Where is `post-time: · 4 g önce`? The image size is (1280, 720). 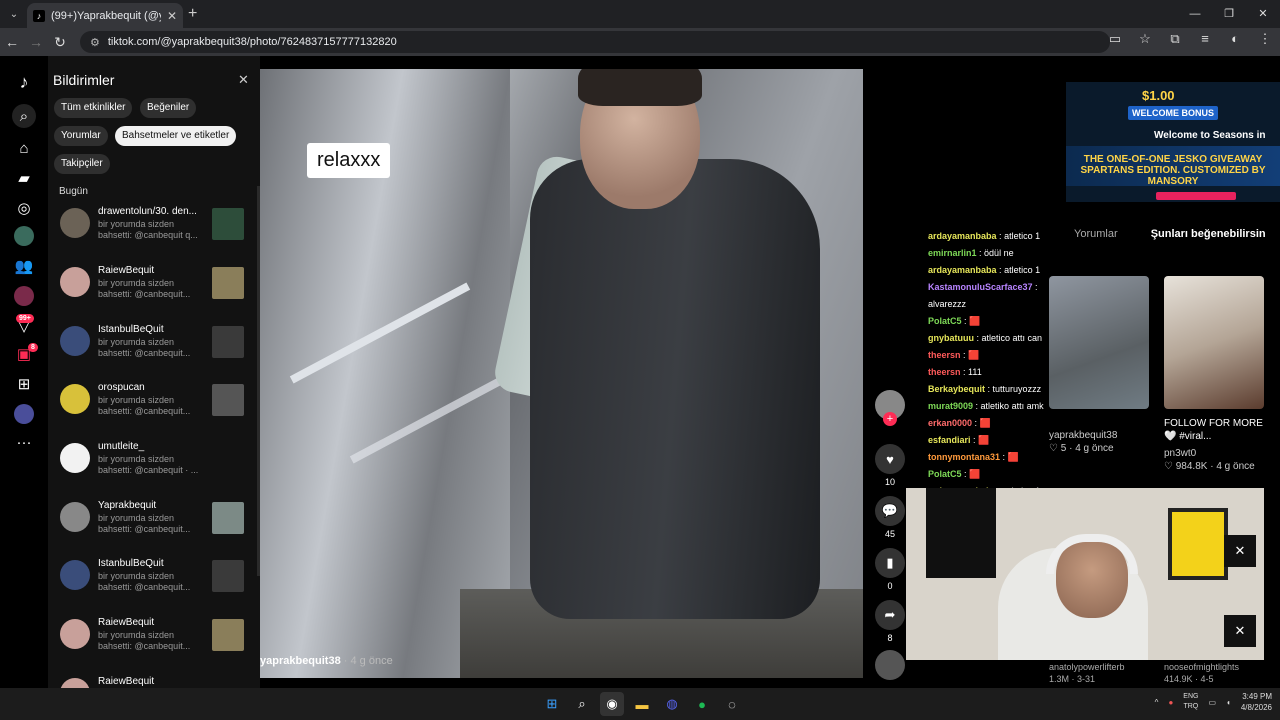 post-time: · 4 g önce is located at coordinates (368, 661).